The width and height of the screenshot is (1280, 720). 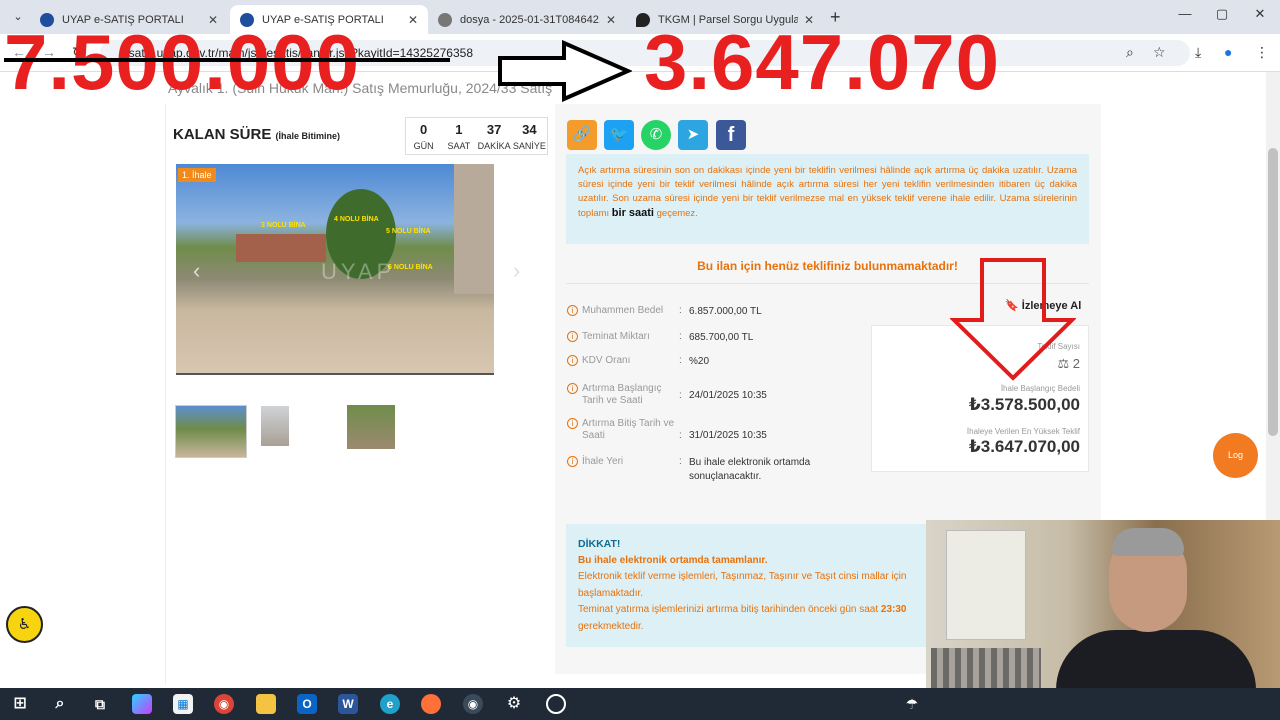 I want to click on weather-icon: ☂, so click(x=912, y=704).